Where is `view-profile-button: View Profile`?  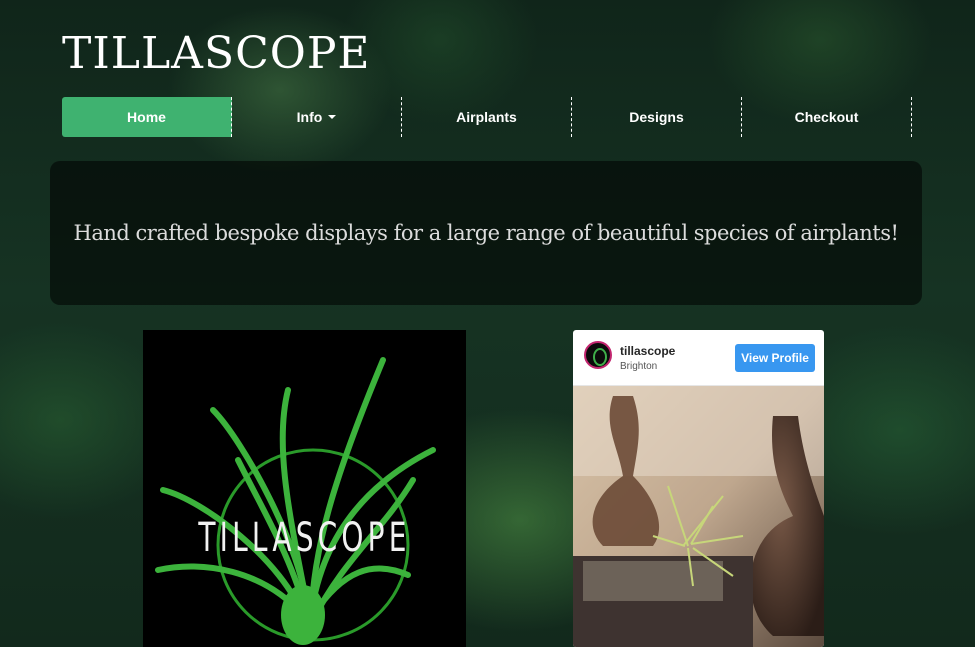 view-profile-button: View Profile is located at coordinates (775, 358).